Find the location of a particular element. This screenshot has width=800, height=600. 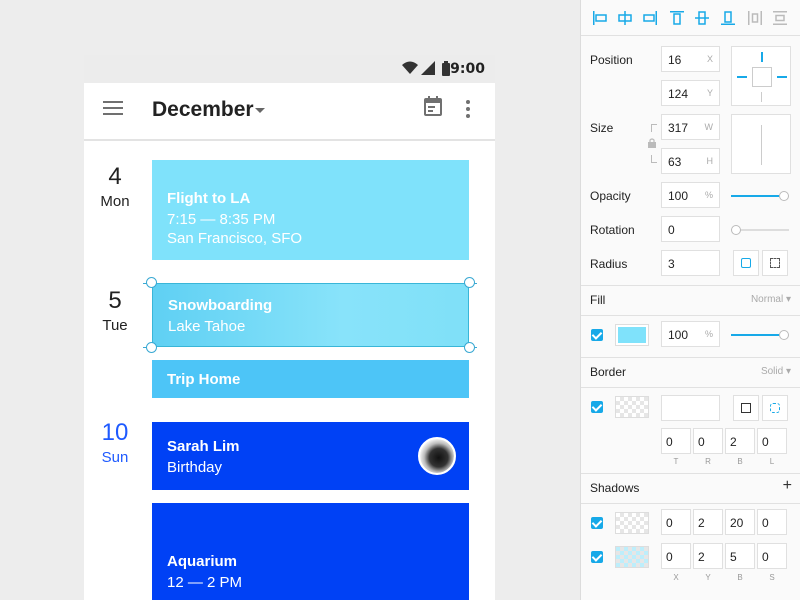

caption-y: Y is located at coordinates (708, 577).